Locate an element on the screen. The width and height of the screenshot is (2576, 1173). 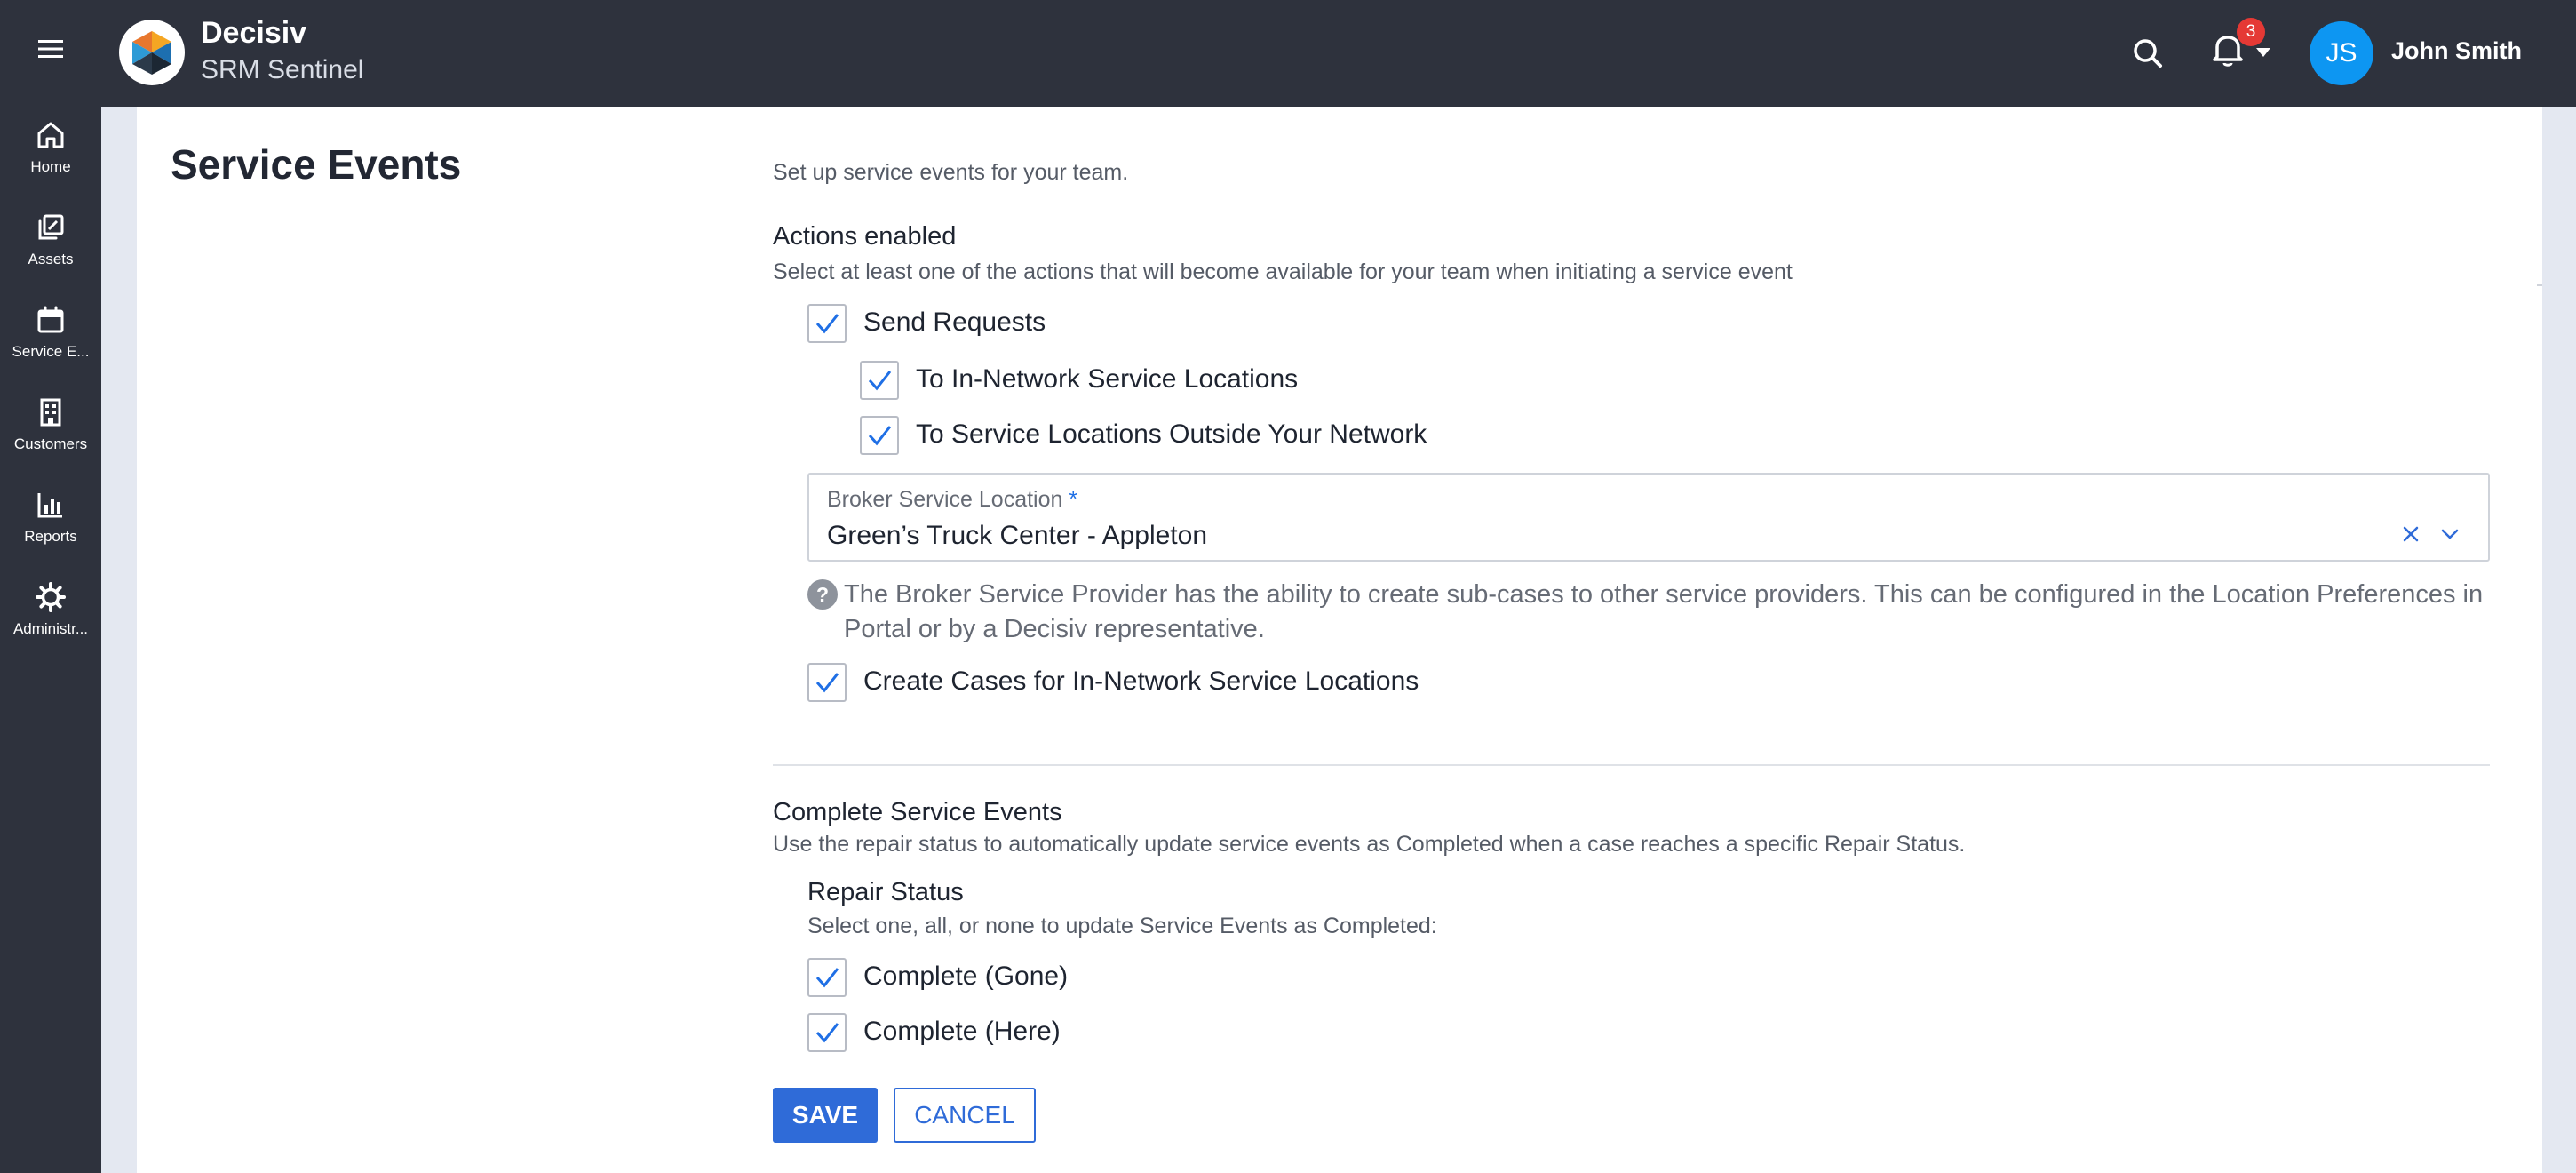
sidebar-item-reports: Reports is located at coordinates (50, 517).